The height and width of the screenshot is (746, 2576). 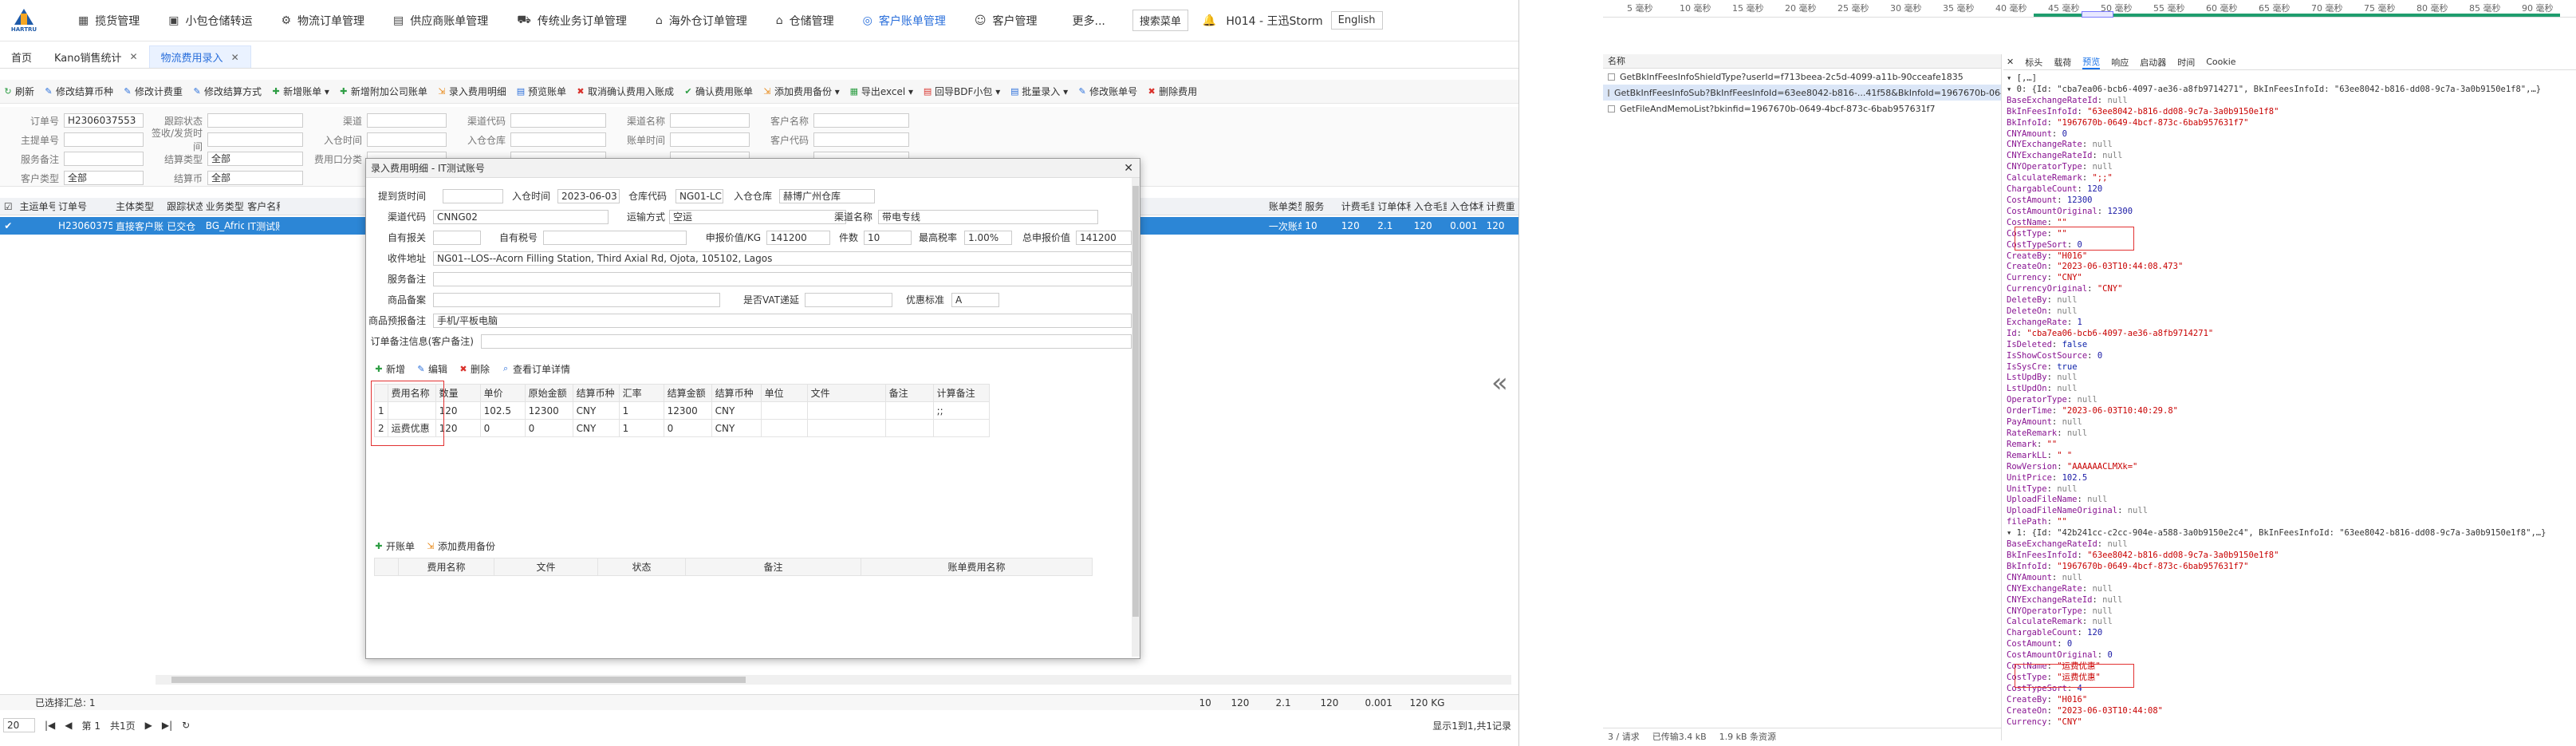 I want to click on reload-icon: ↻, so click(x=186, y=726).